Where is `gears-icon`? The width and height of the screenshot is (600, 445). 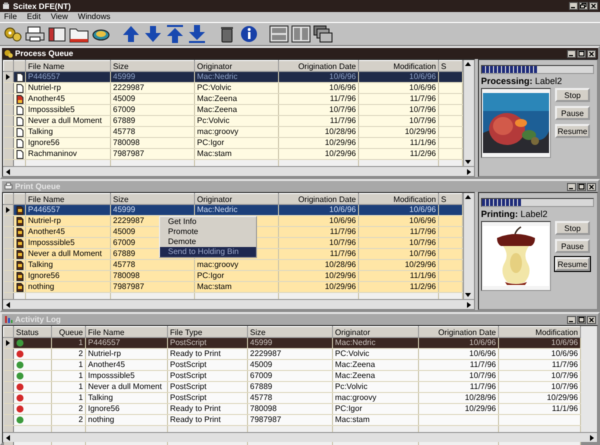 gears-icon is located at coordinates (8, 53).